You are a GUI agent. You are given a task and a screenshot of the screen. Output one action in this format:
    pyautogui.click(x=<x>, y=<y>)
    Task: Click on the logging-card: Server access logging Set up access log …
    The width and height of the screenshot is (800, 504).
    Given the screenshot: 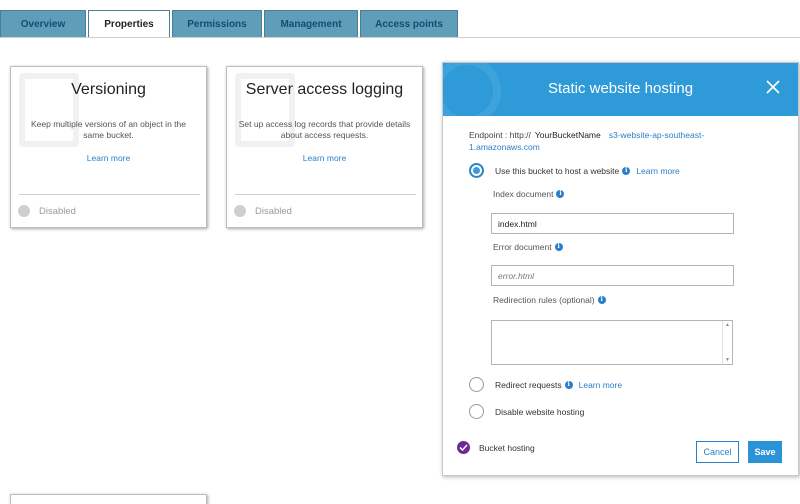 What is the action you would take?
    pyautogui.click(x=324, y=147)
    